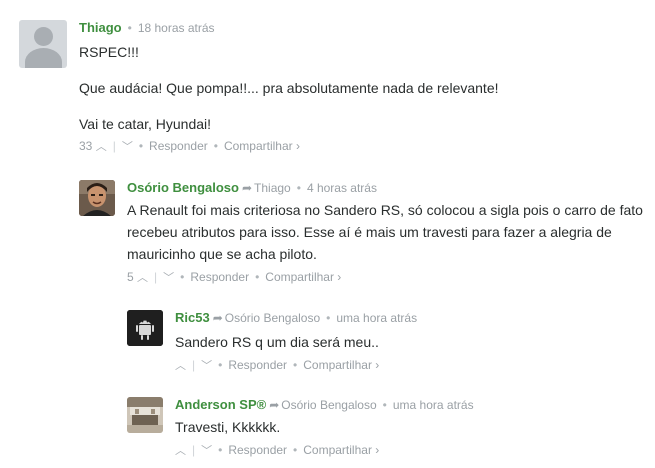 Image resolution: width=655 pixels, height=468 pixels. What do you see at coordinates (277, 342) in the screenshot?
I see `message-paragraph: Sandero RS q um dia será meu..` at bounding box center [277, 342].